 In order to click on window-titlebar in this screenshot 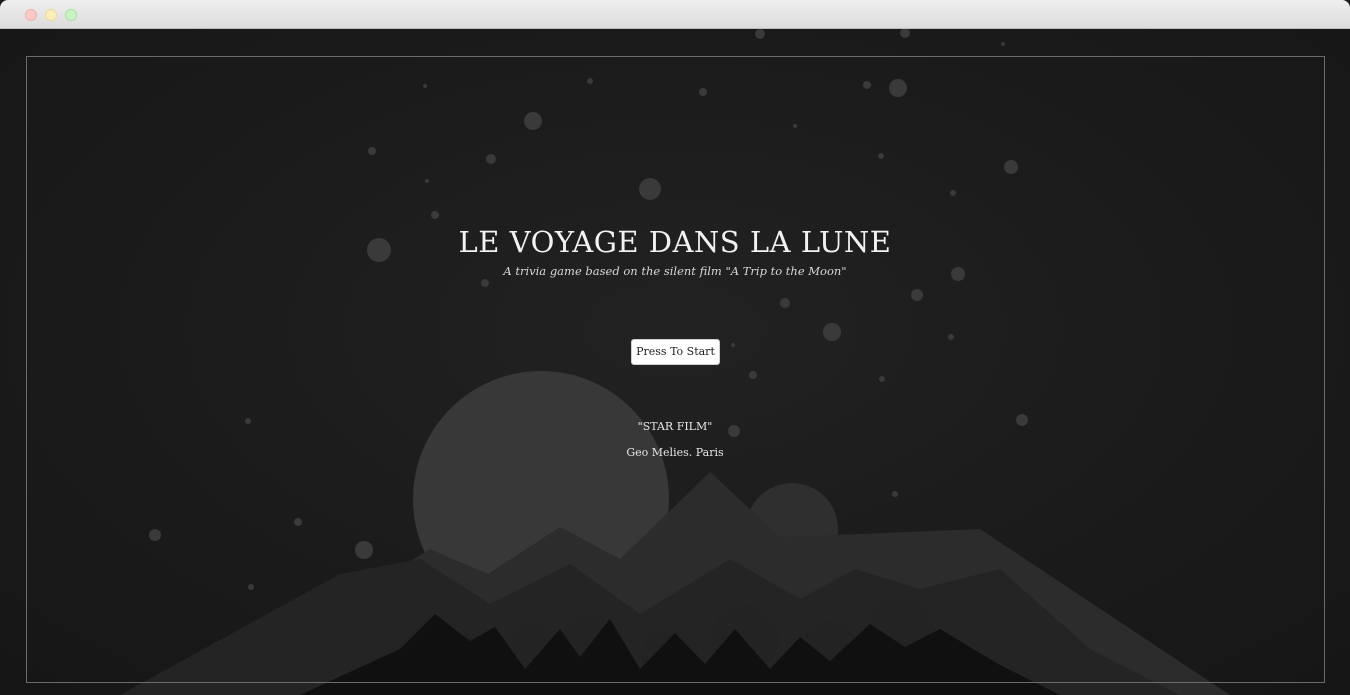, I will do `click(675, 14)`.